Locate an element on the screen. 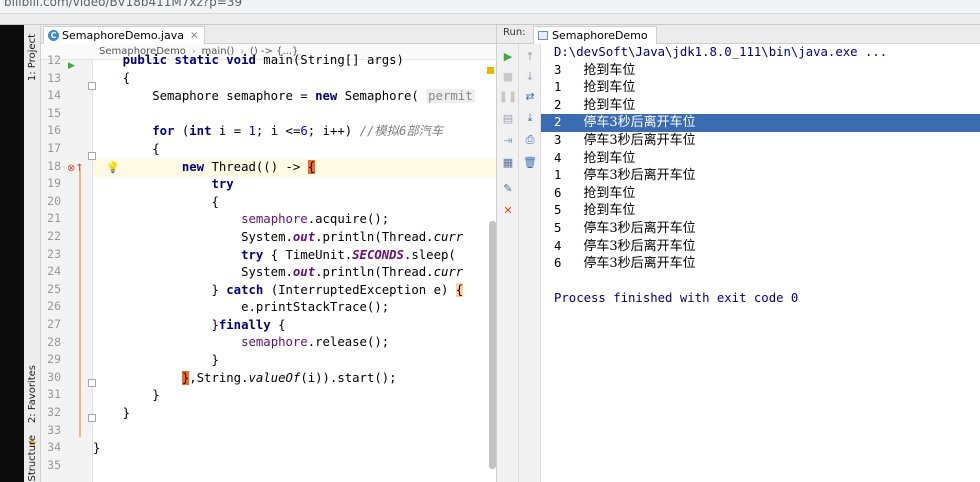 The width and height of the screenshot is (980, 482). ide-toolbar is located at coordinates (490, 19).